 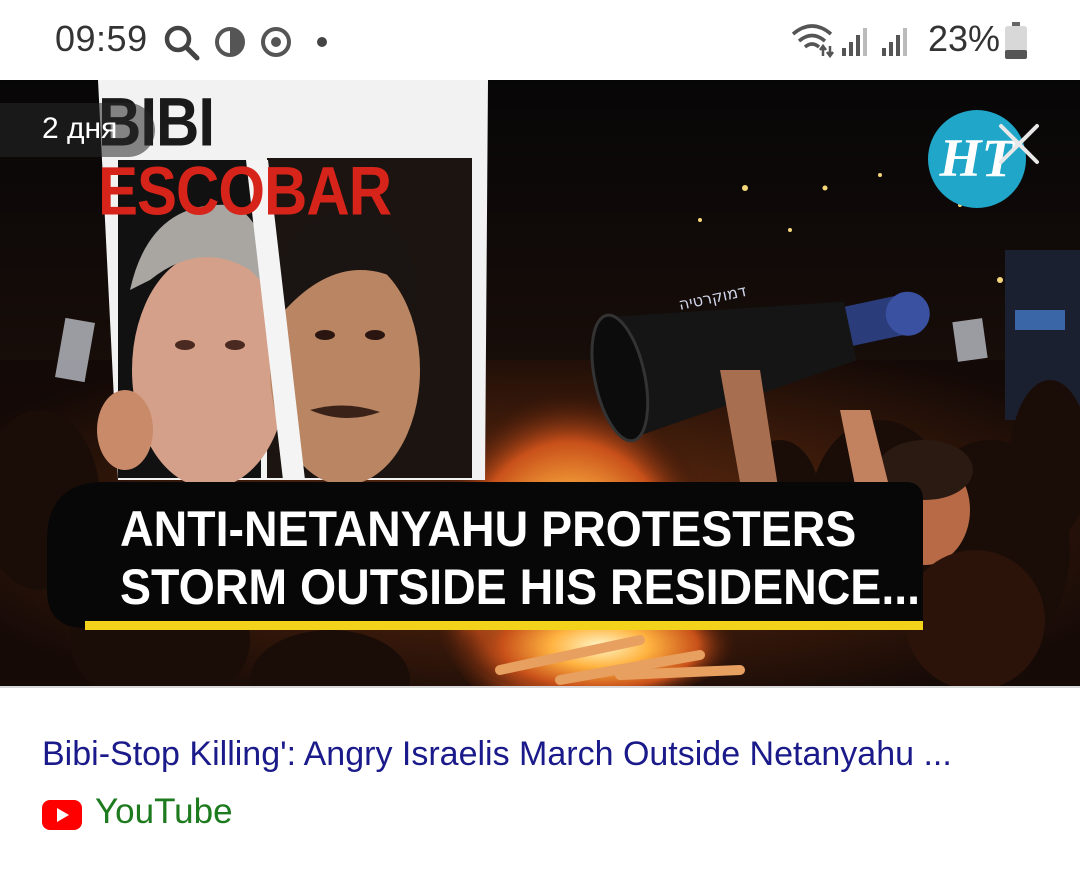 I want to click on search-icon, so click(x=182, y=43).